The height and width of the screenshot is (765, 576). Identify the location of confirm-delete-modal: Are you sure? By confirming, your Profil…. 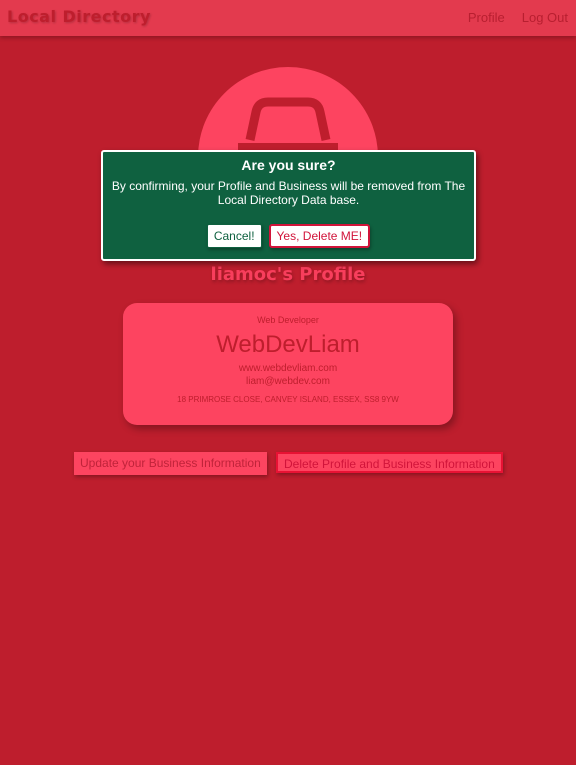
(288, 205).